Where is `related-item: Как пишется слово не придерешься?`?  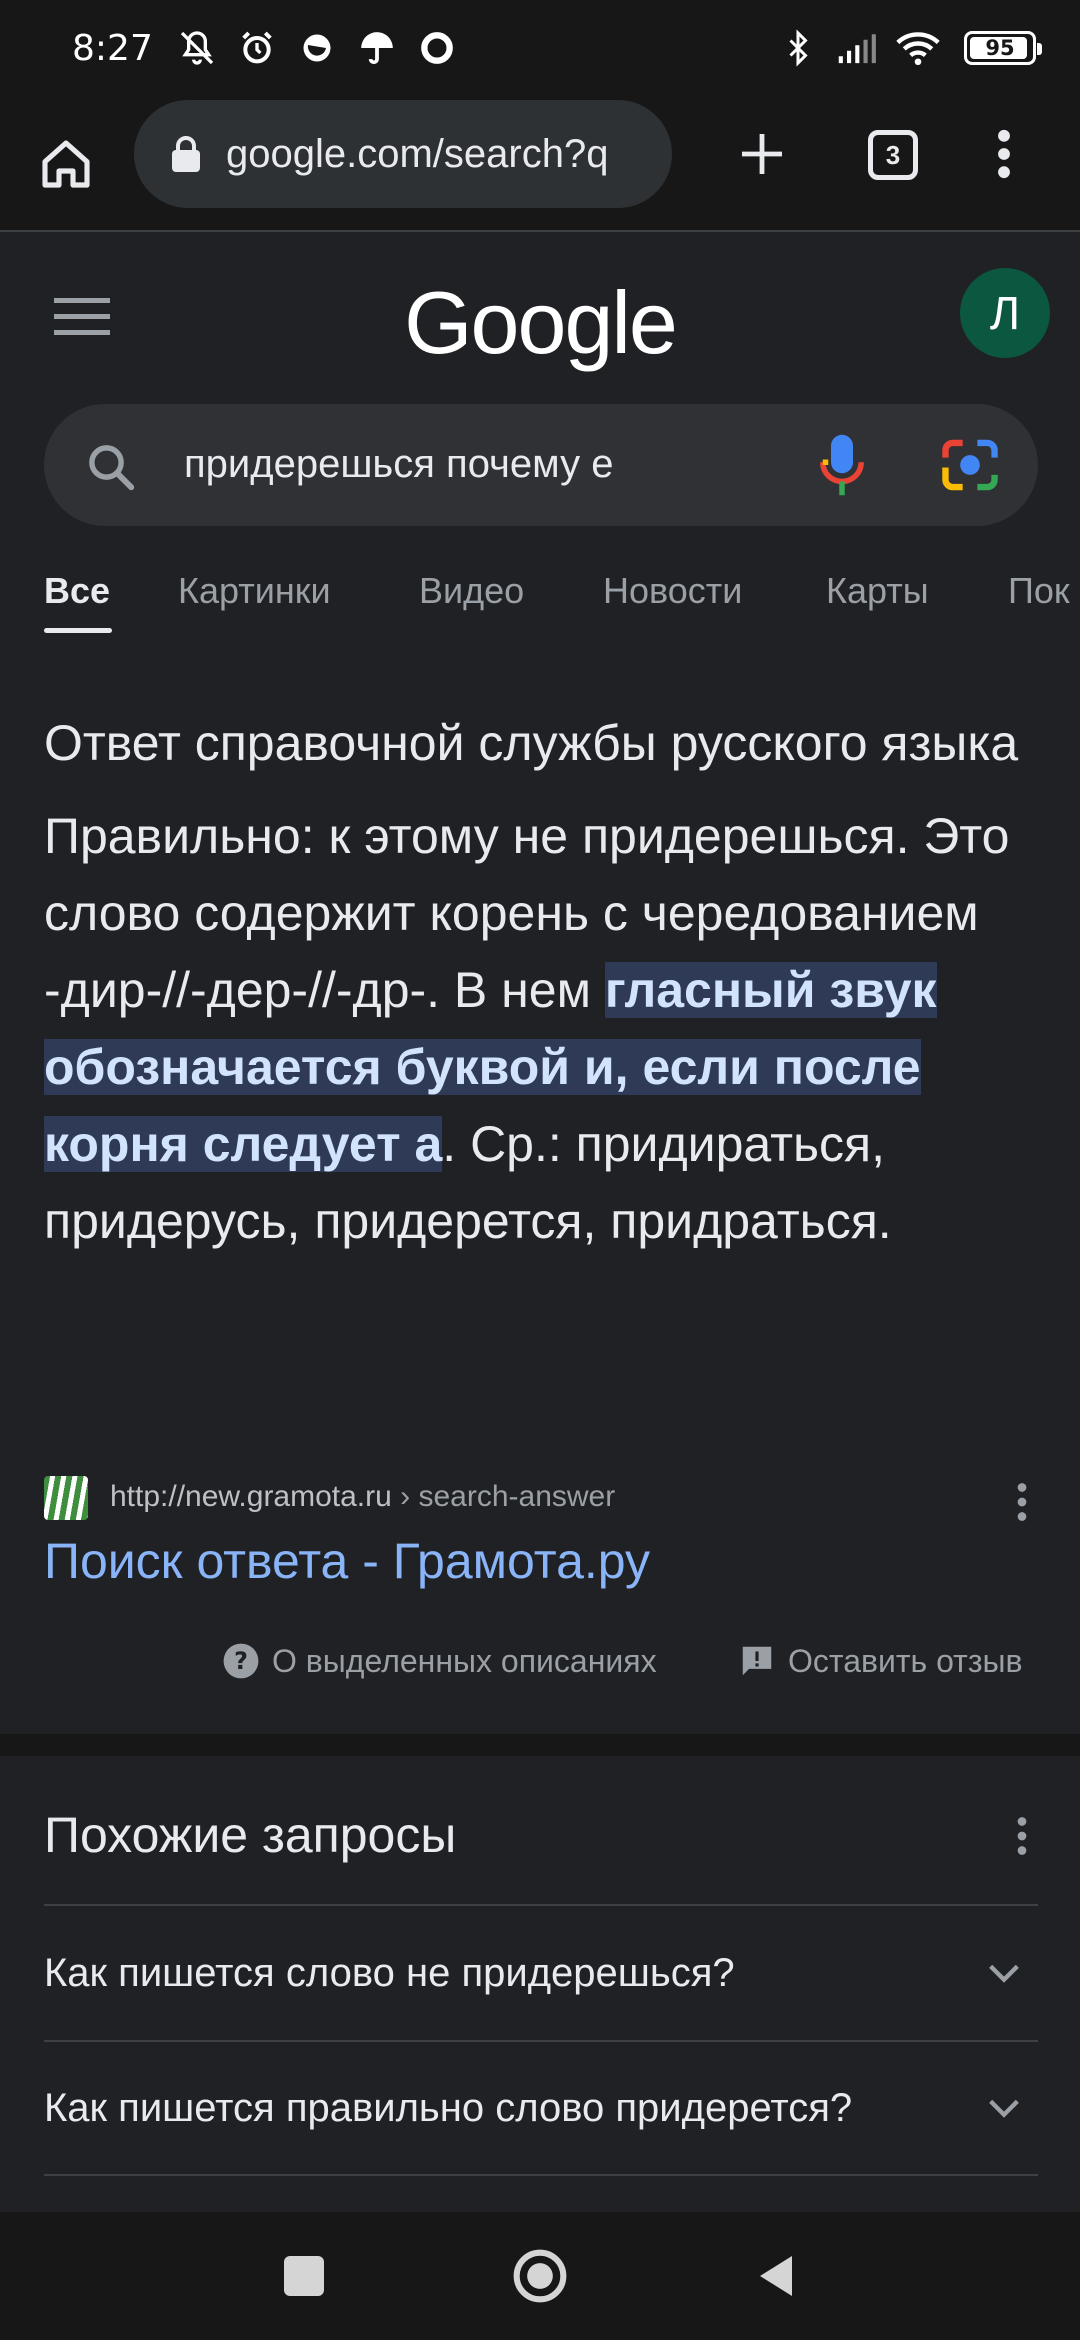
related-item: Как пишется слово не придерешься? is located at coordinates (541, 1972).